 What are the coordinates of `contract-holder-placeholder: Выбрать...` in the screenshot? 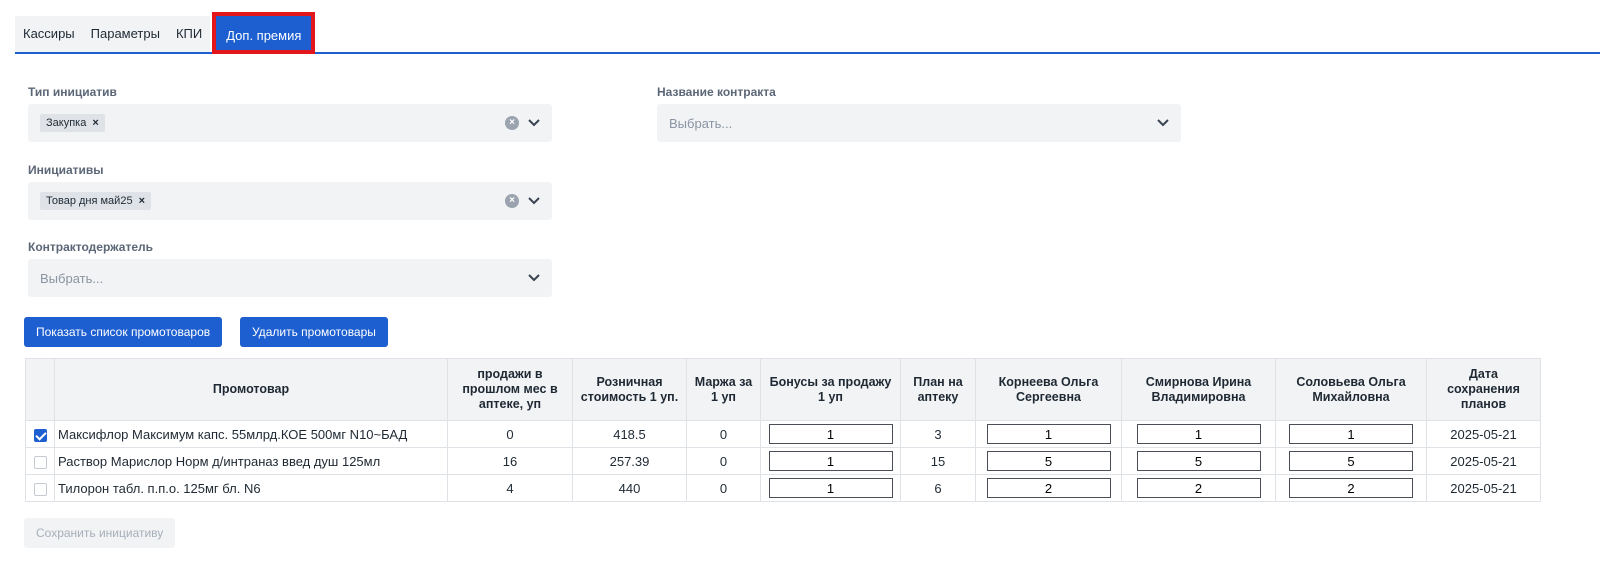 It's located at (72, 278).